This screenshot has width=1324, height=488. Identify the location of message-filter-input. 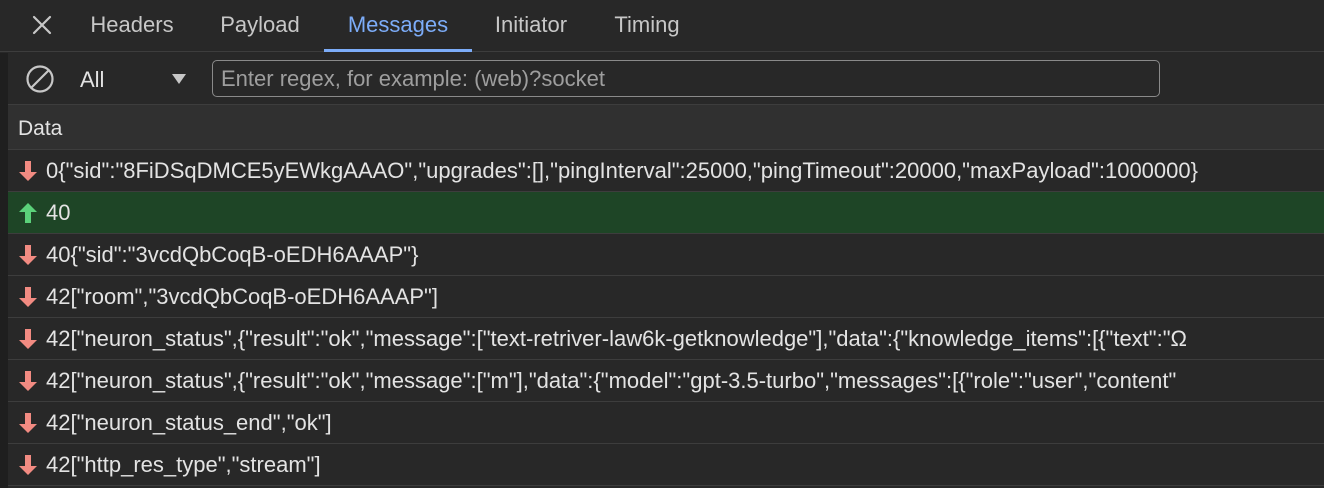
(686, 78).